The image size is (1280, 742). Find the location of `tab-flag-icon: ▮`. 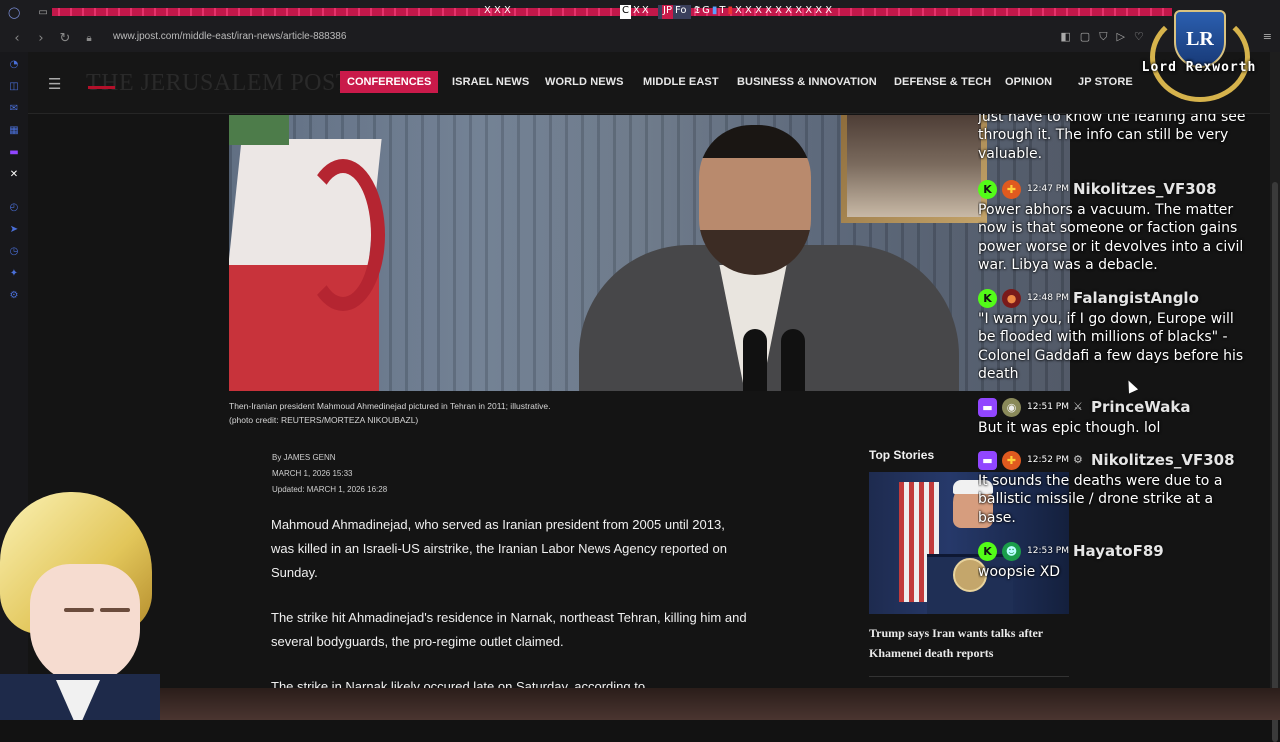

tab-flag-icon: ▮ is located at coordinates (715, 12).